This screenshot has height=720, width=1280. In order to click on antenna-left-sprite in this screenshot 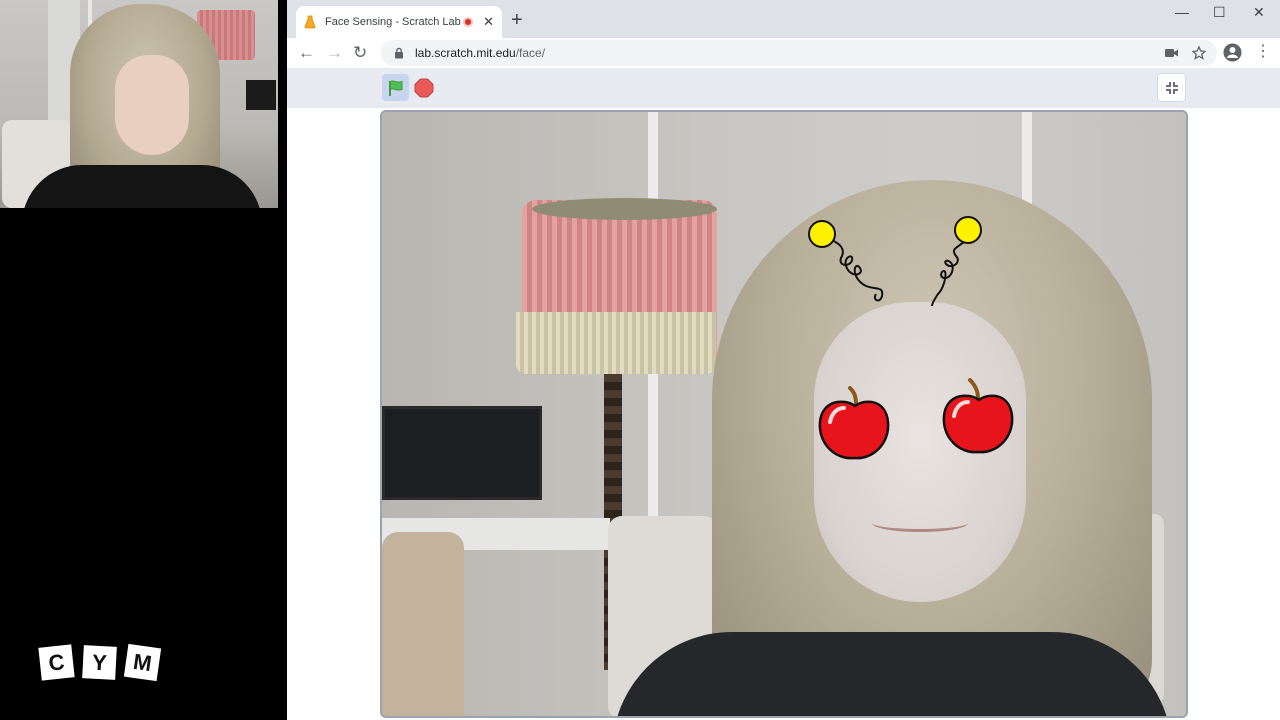, I will do `click(848, 262)`.